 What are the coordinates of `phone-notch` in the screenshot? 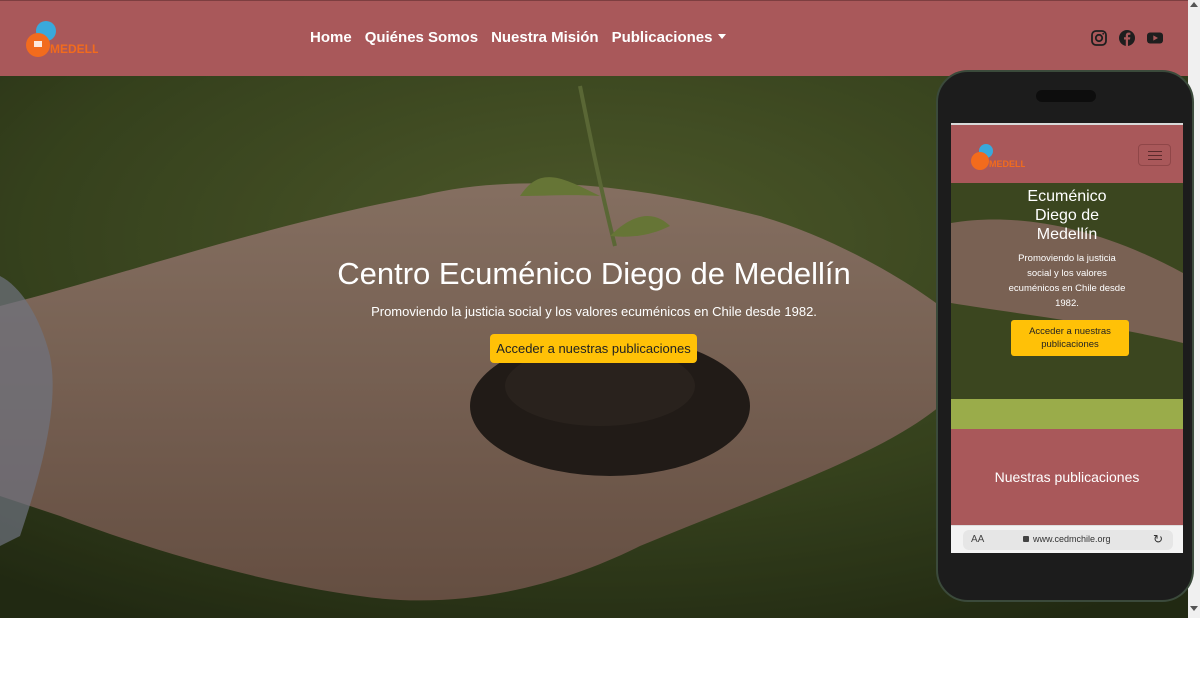 It's located at (1066, 96).